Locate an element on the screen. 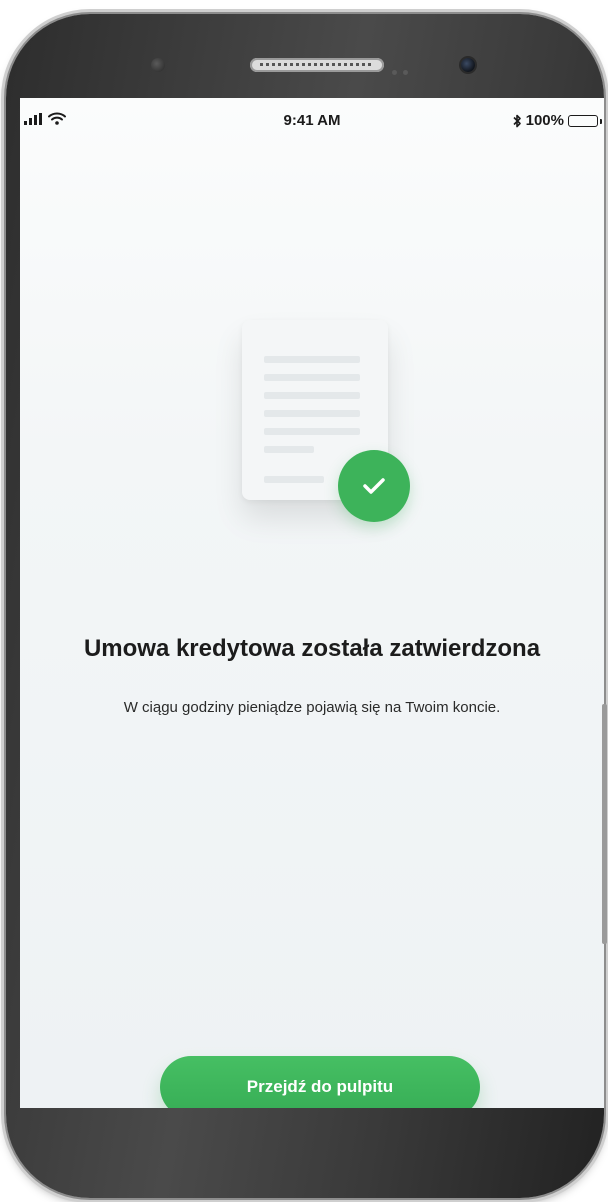  phone-bottom-bezel is located at coordinates (305, 1153).